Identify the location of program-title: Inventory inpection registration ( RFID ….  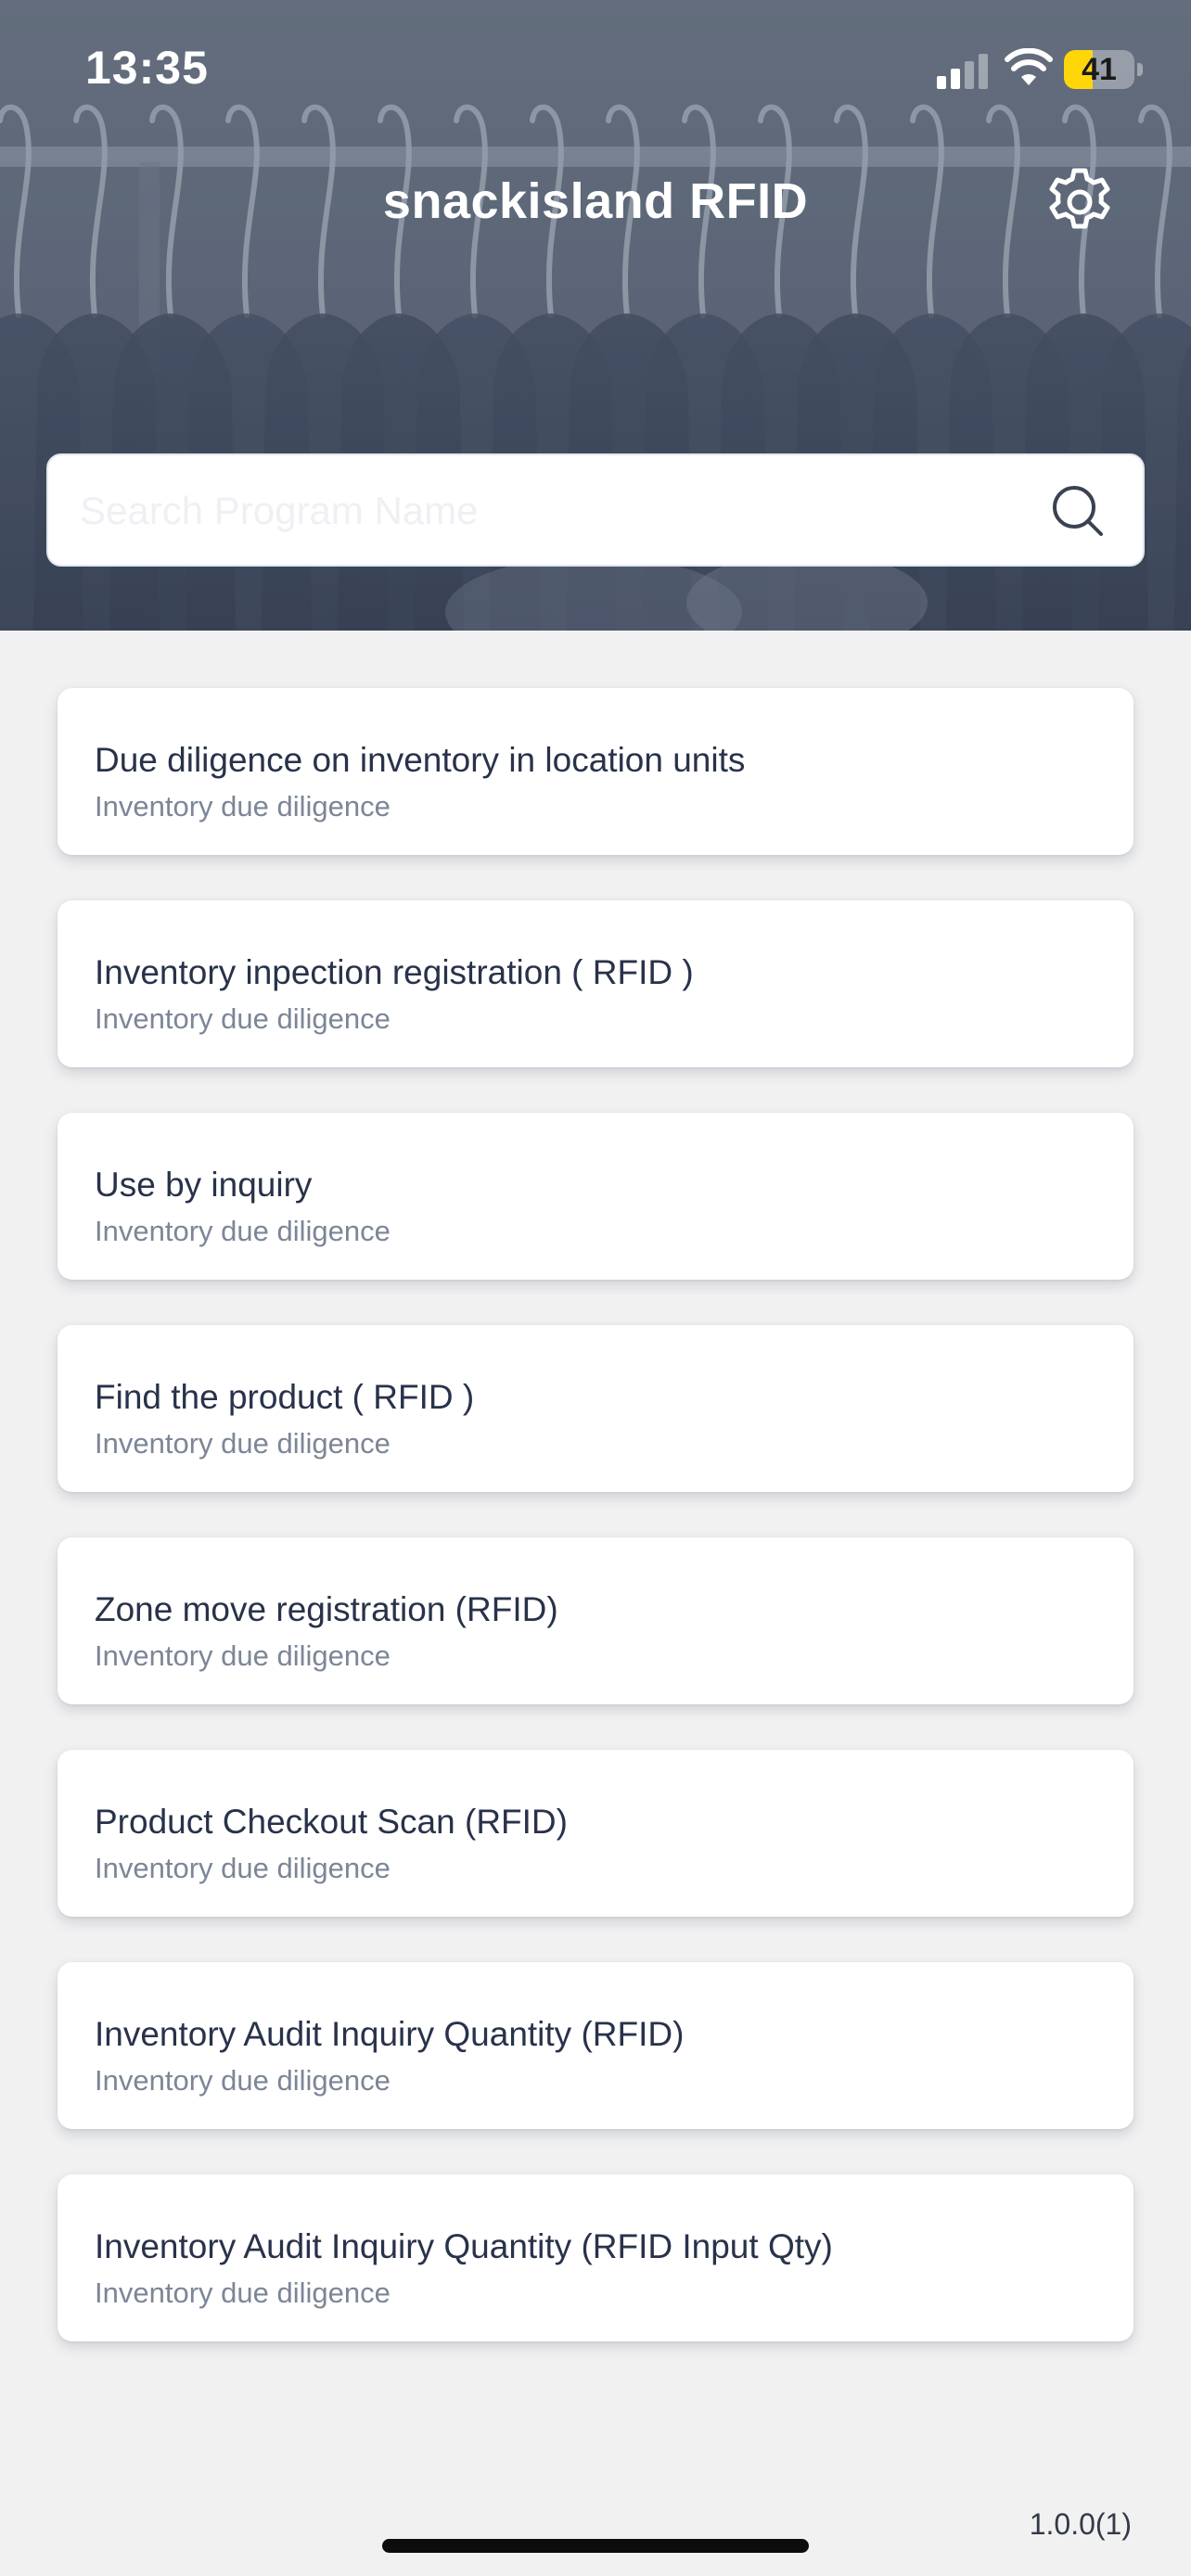
(394, 972).